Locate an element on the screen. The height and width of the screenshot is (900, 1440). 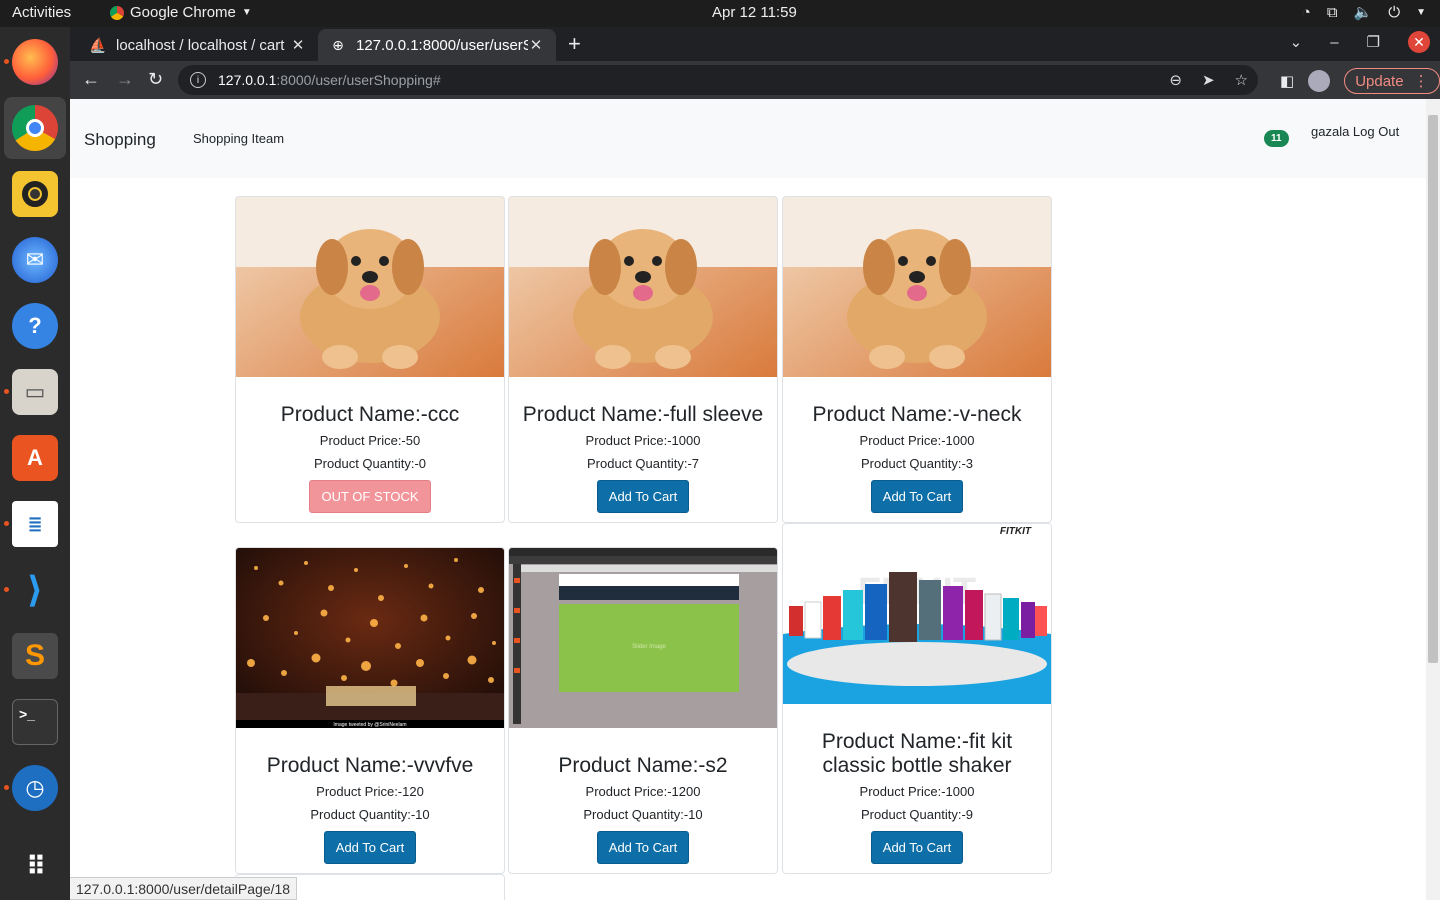
image-caption: FITKIT is located at coordinates (1016, 531).